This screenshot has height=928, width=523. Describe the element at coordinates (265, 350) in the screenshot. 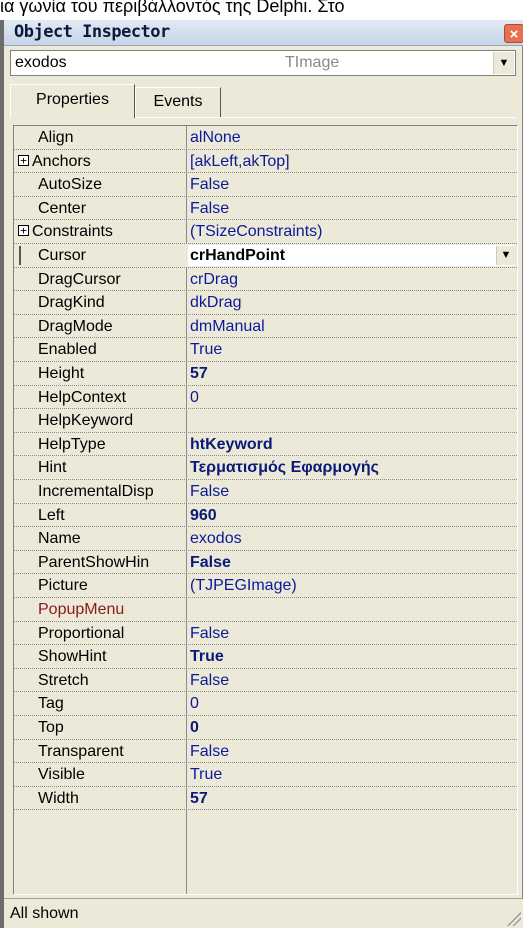

I see `property-row: Enabled True` at that location.